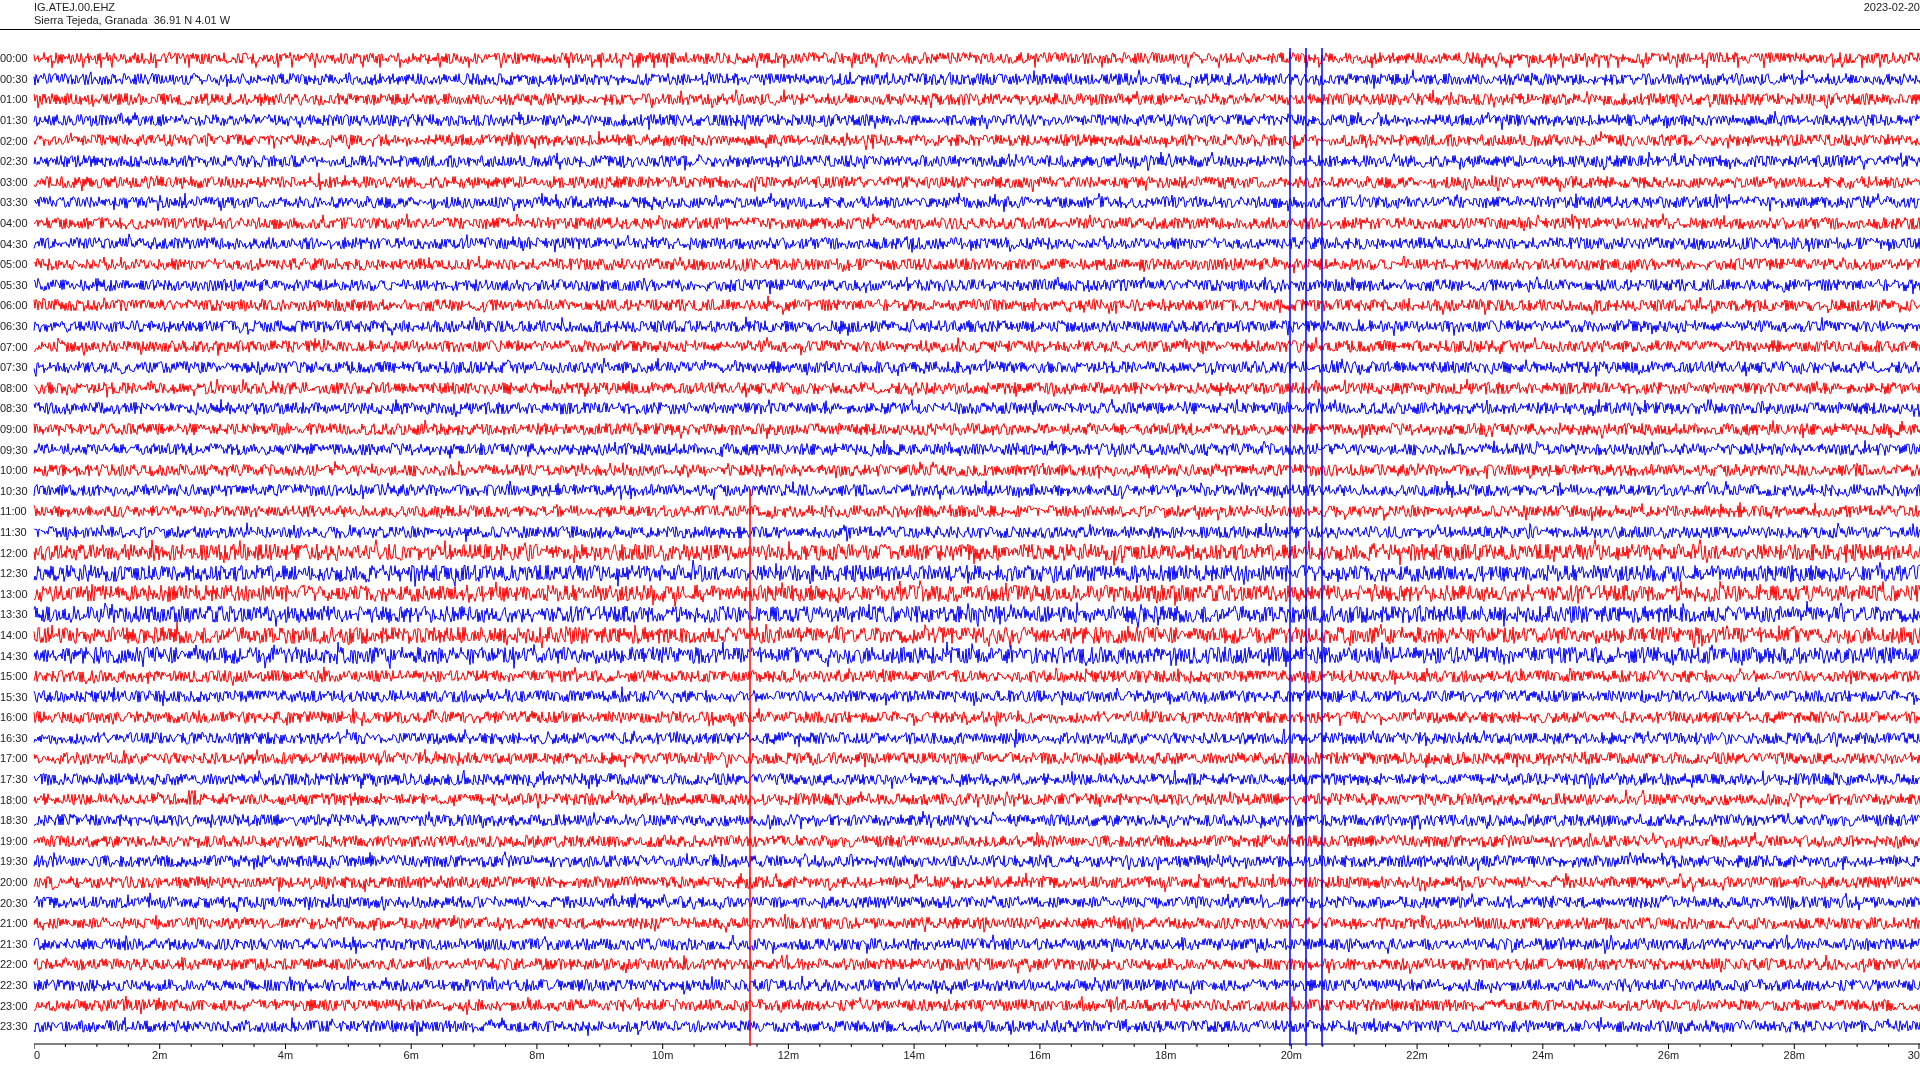 The width and height of the screenshot is (1920, 1080). Describe the element at coordinates (14, 985) in the screenshot. I see `time-label: 22:30` at that location.